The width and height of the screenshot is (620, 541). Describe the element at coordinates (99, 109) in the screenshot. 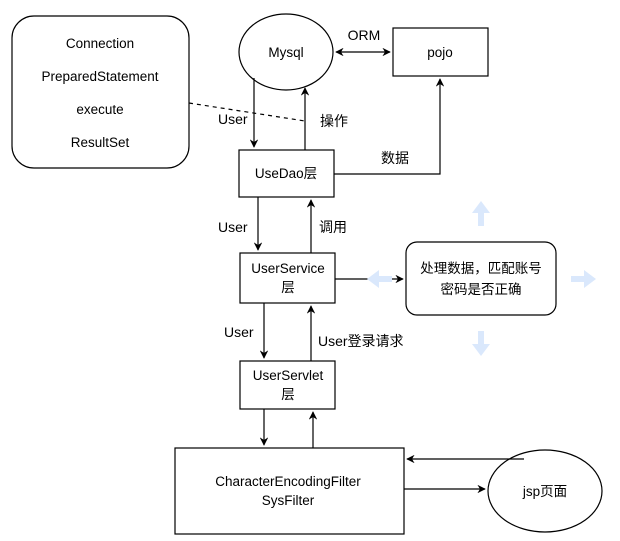

I see `jdbc-execute-label: execute` at that location.